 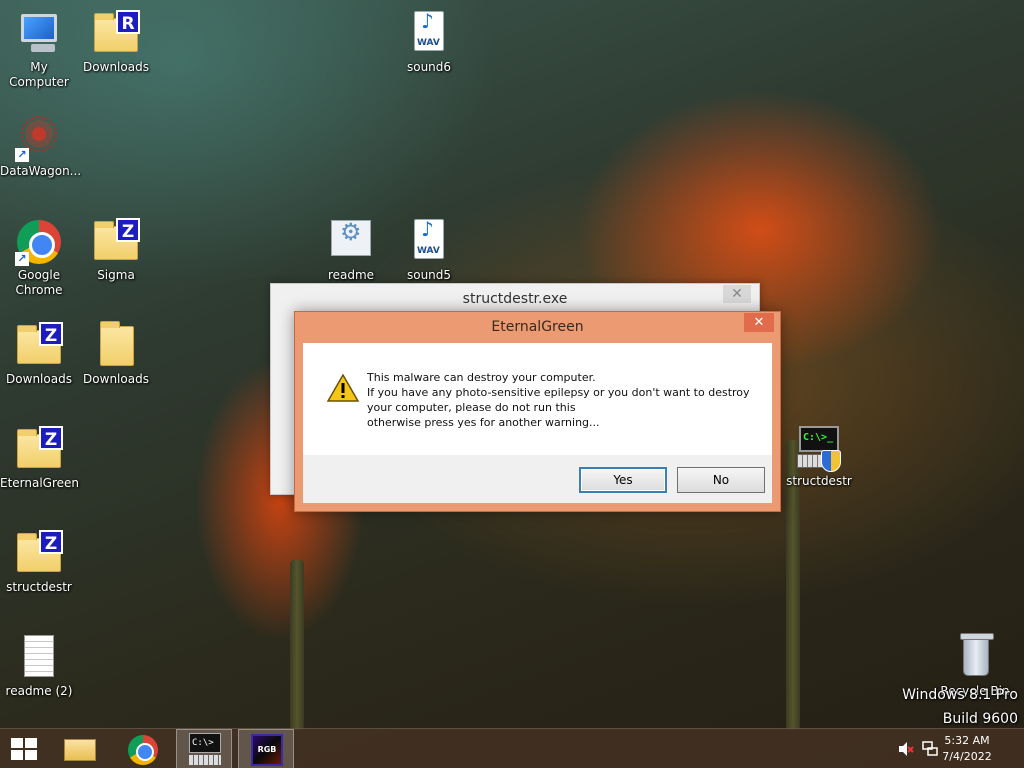 I want to click on keyboard-icon, so click(x=205, y=760).